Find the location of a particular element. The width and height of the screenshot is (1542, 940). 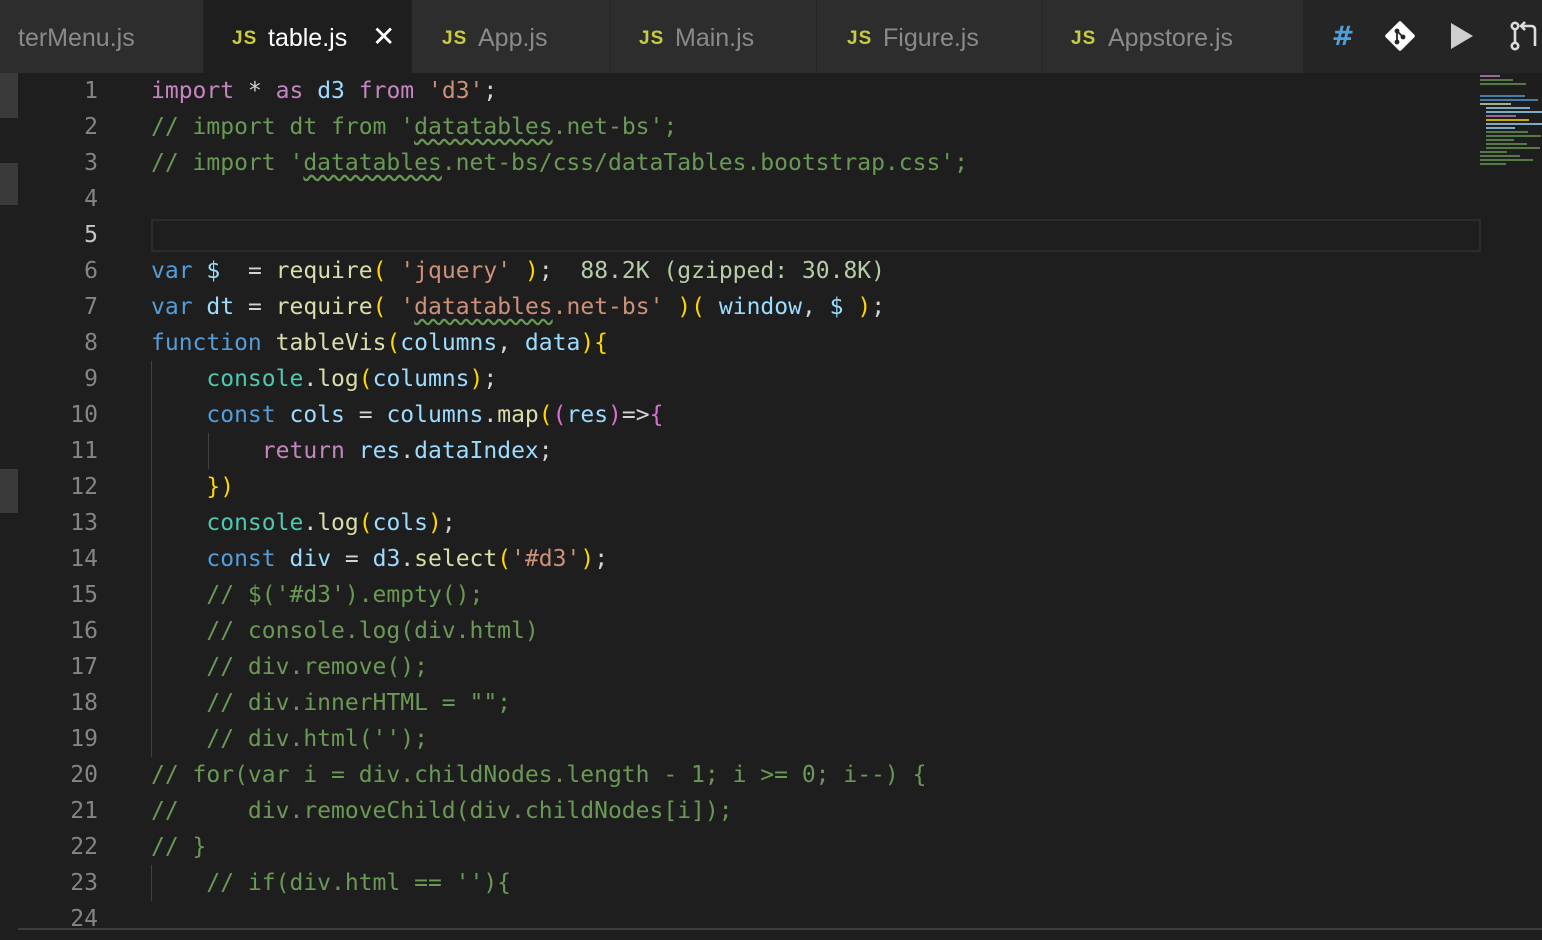

code-line: 1 import * as d3 from 'd3'; is located at coordinates (749, 91).